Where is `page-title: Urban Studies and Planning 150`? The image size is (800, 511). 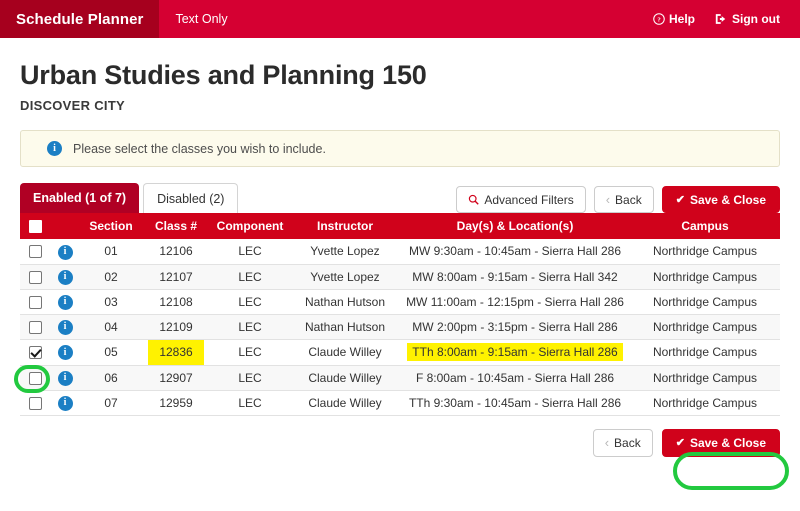 page-title: Urban Studies and Planning 150 is located at coordinates (223, 75).